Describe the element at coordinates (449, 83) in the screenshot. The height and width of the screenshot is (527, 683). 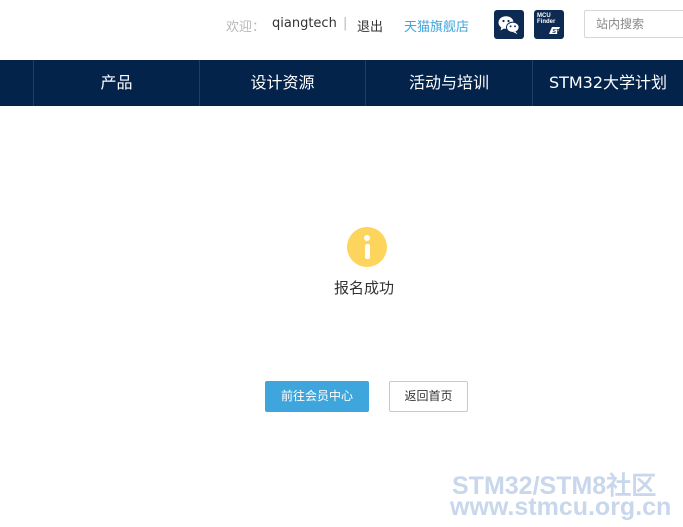
I see `nav-item-events-training: 活动与培训` at that location.